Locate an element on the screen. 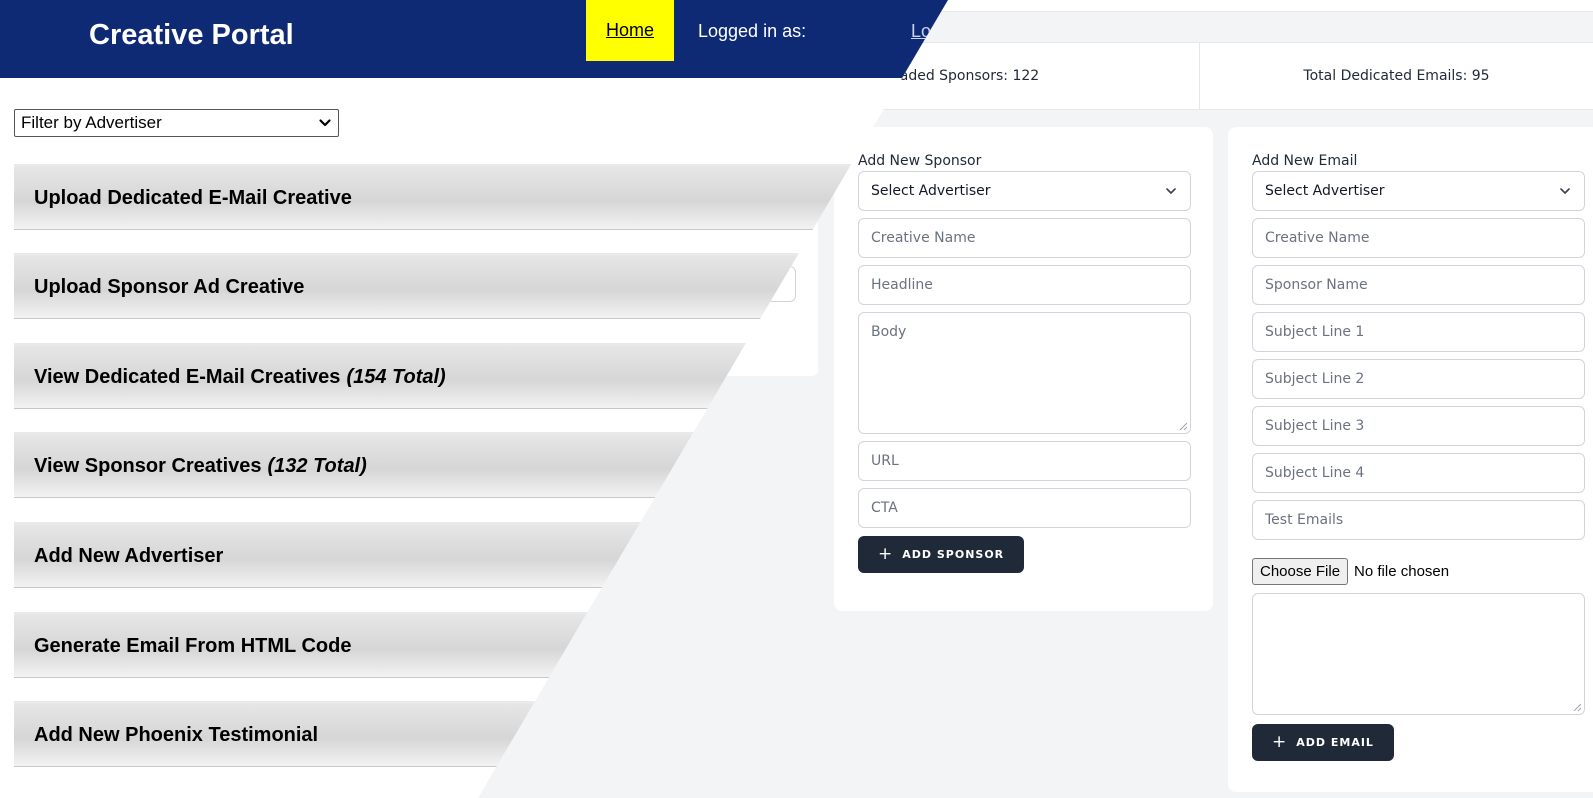  filter-advertiser-value: Filter by Advertiser is located at coordinates (91, 122).